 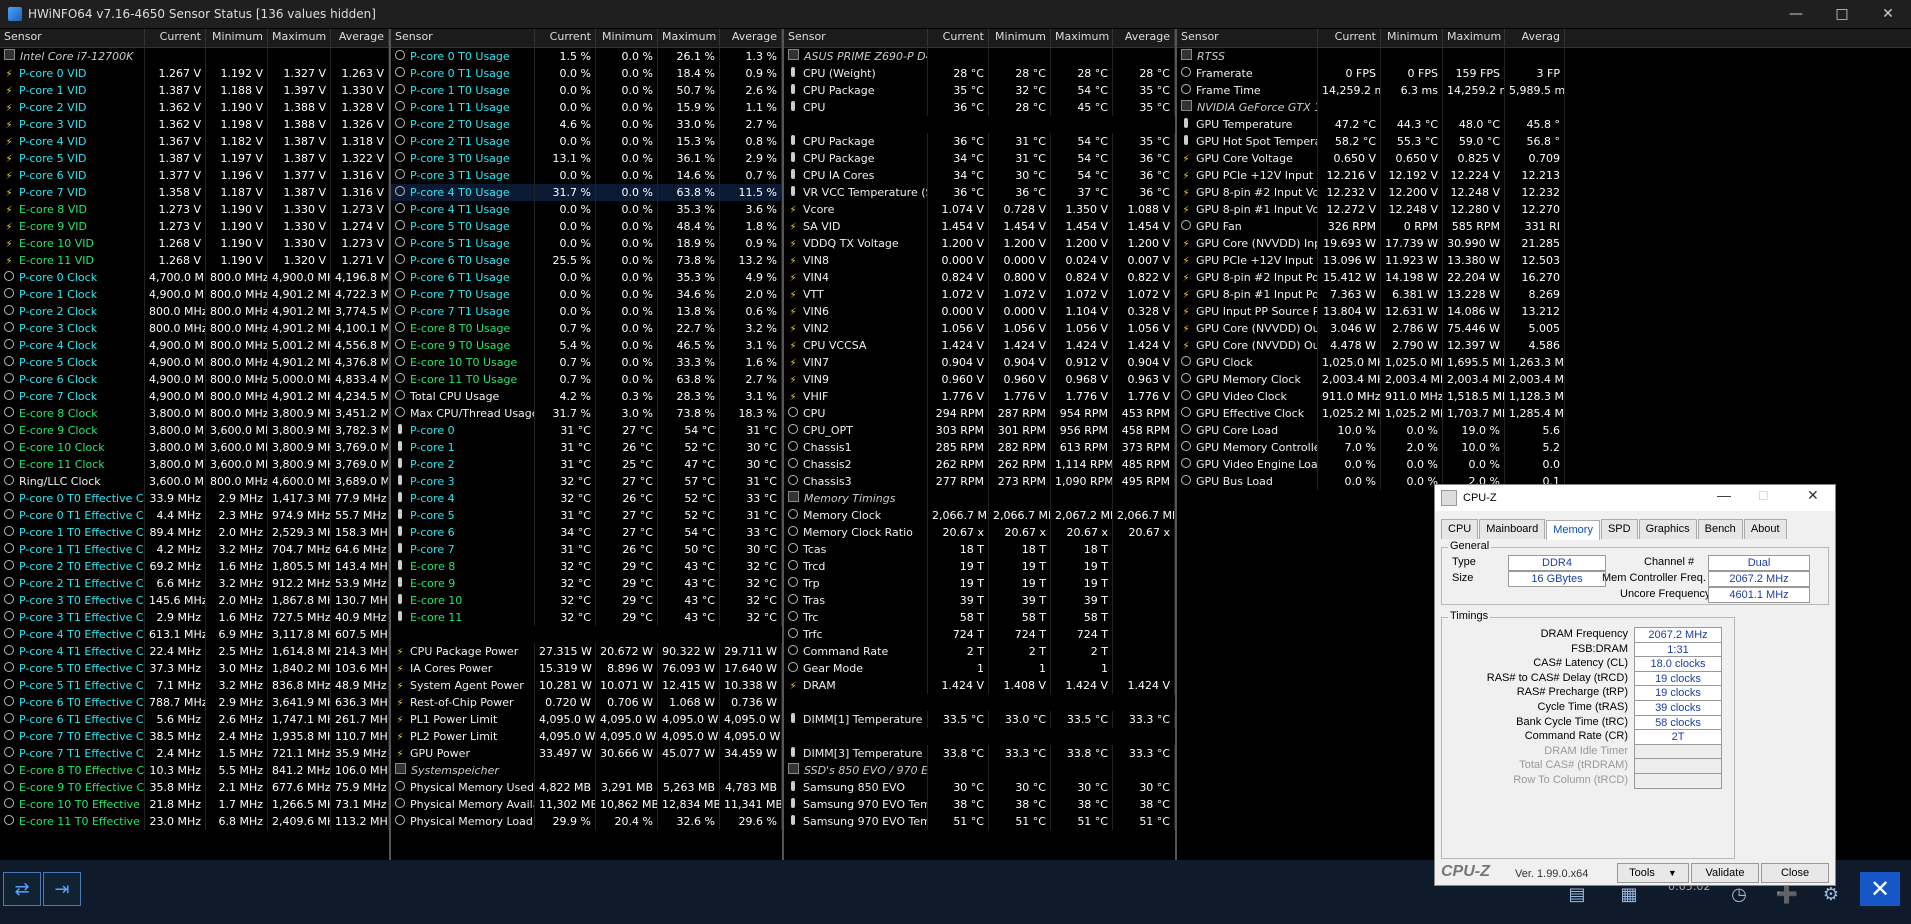 I want to click on sensor-row: P-core 5 T1 Usage 0.0 % 0.0 % 18.9 % 0.9 %, so click(x=586, y=243).